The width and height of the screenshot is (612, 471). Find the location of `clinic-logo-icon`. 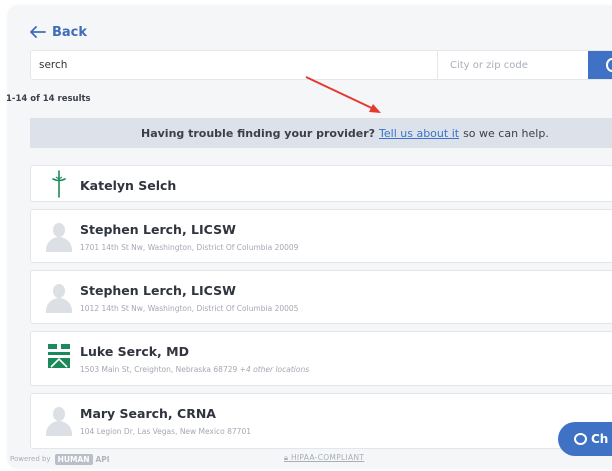

clinic-logo-icon is located at coordinates (59, 356).